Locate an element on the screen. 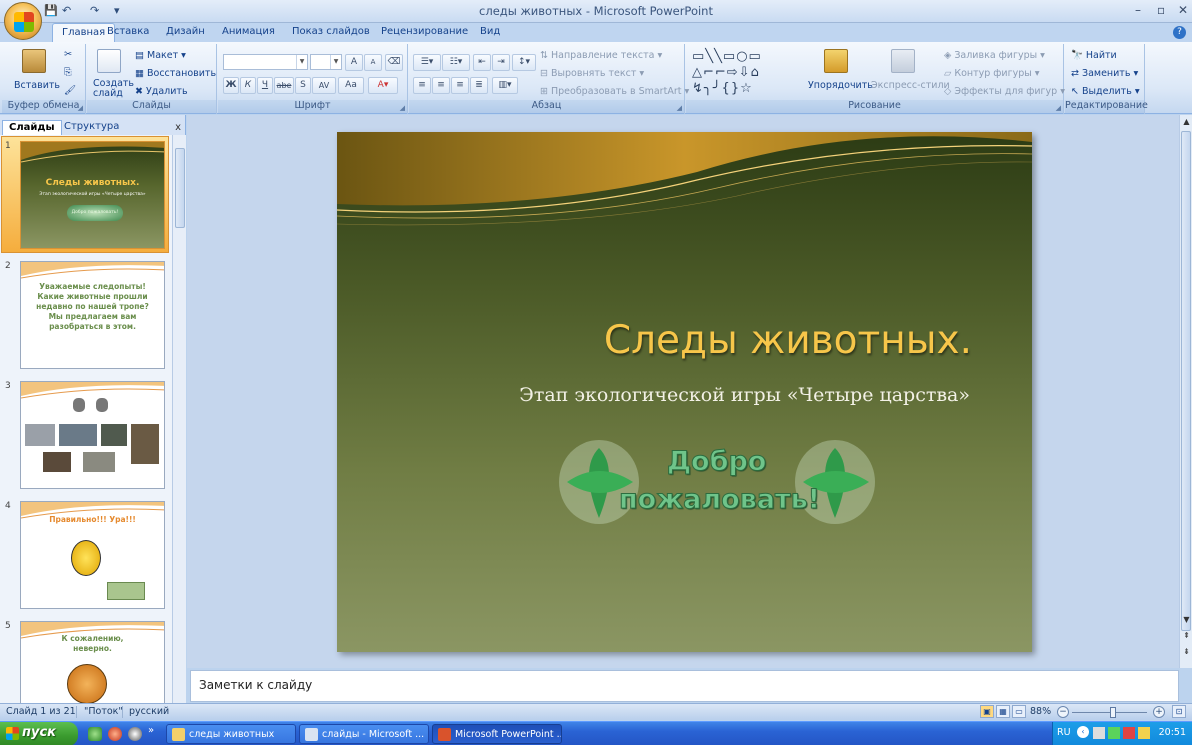 The height and width of the screenshot is (745, 1192). tab-review: Рецензирование is located at coordinates (424, 31).